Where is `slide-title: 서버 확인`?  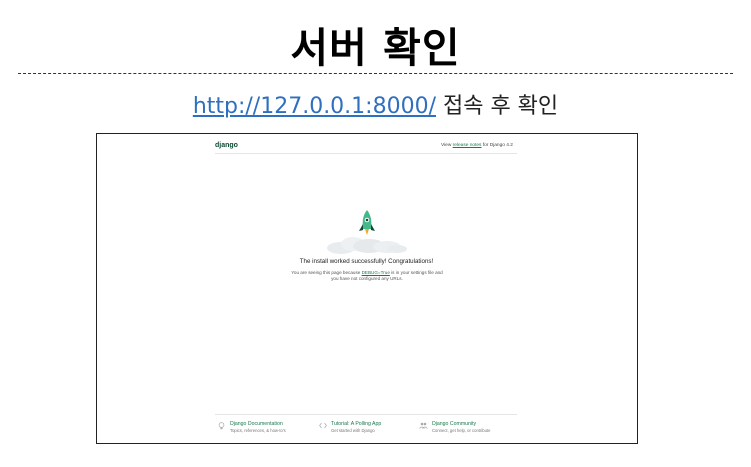 slide-title: 서버 확인 is located at coordinates (375, 48).